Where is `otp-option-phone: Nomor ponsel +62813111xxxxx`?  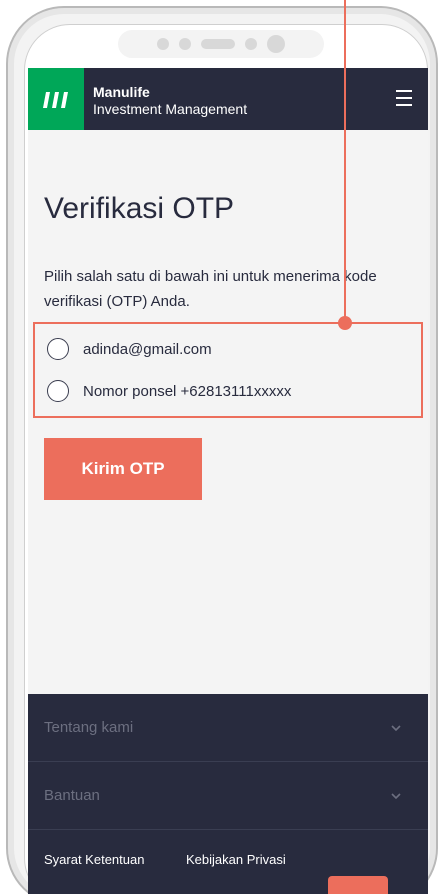 otp-option-phone: Nomor ponsel +62813111xxxxx is located at coordinates (169, 391).